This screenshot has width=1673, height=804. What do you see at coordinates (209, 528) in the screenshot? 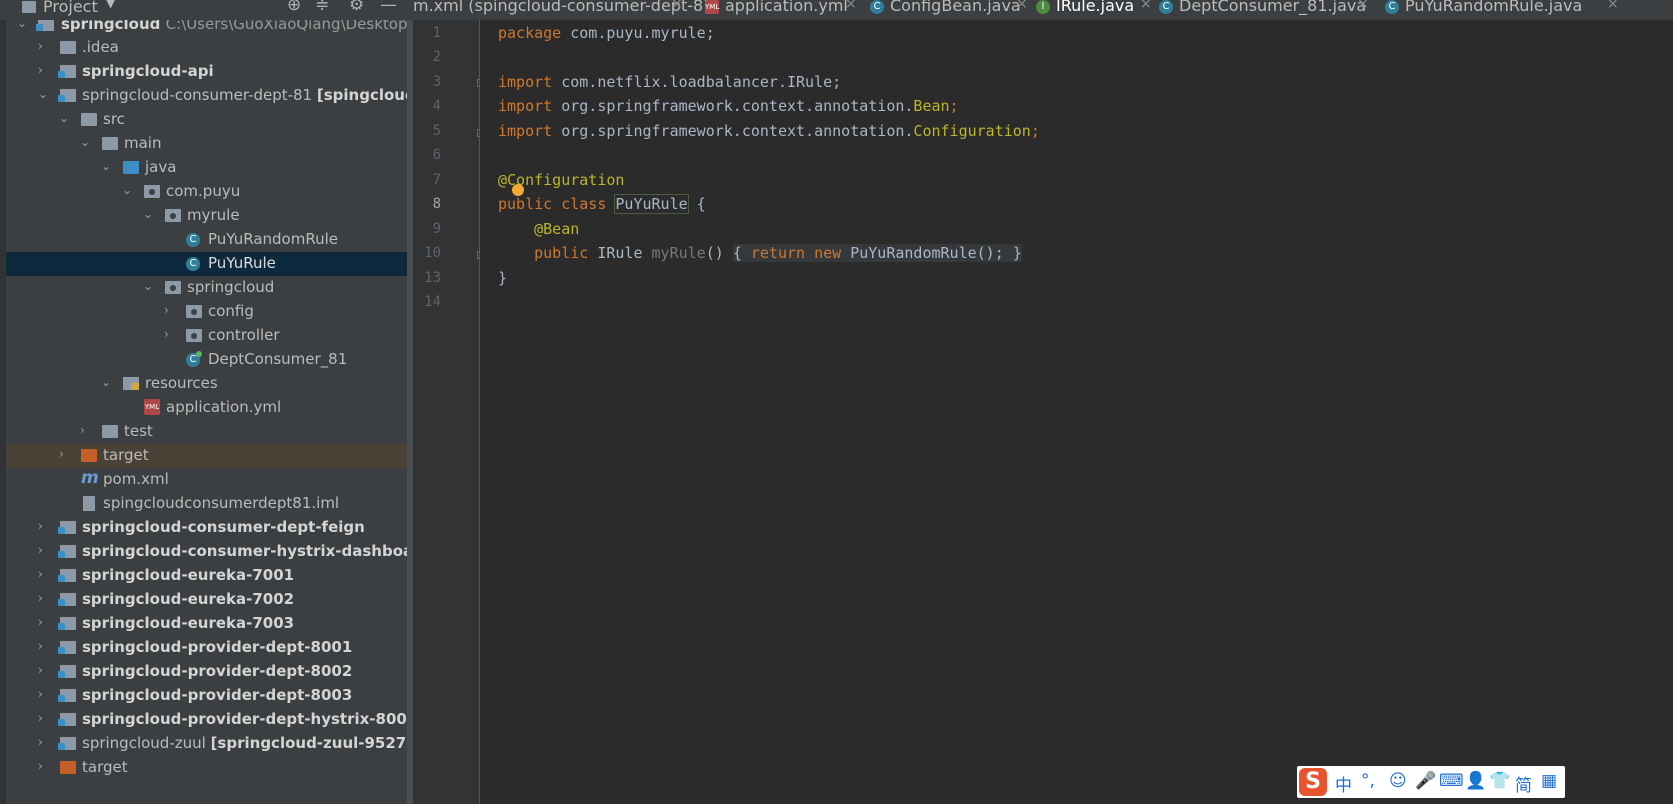
I see `tree-item-consumer-dept-feign: › springcloud-consumer-dept-feign` at bounding box center [209, 528].